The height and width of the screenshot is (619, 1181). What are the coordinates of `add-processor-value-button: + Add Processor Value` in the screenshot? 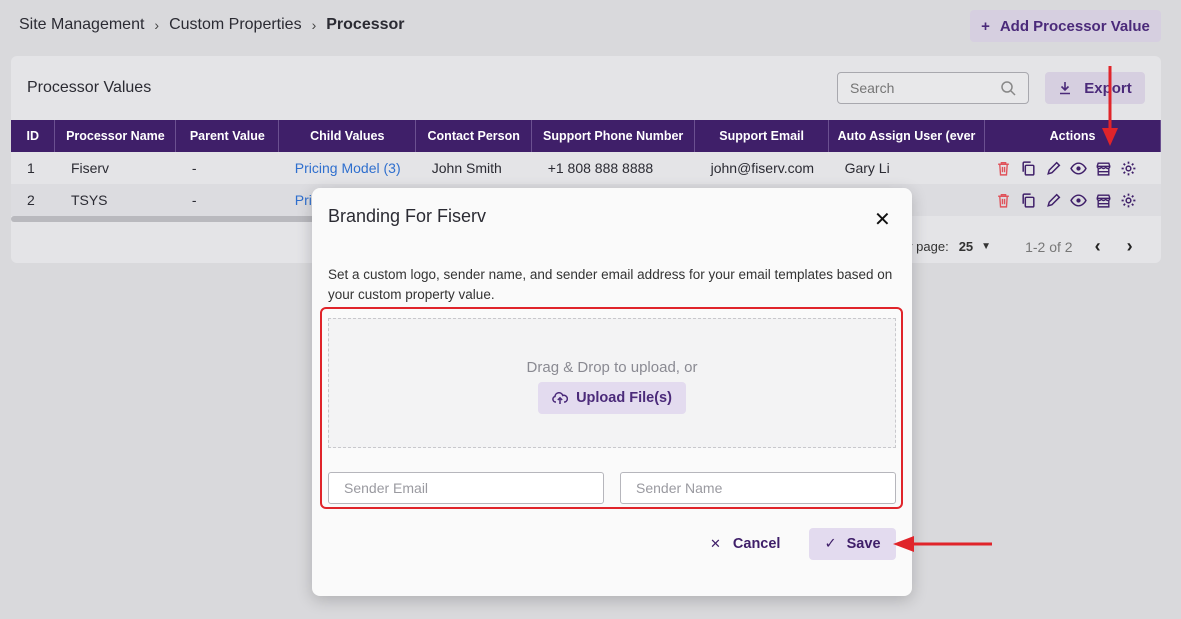 It's located at (1065, 26).